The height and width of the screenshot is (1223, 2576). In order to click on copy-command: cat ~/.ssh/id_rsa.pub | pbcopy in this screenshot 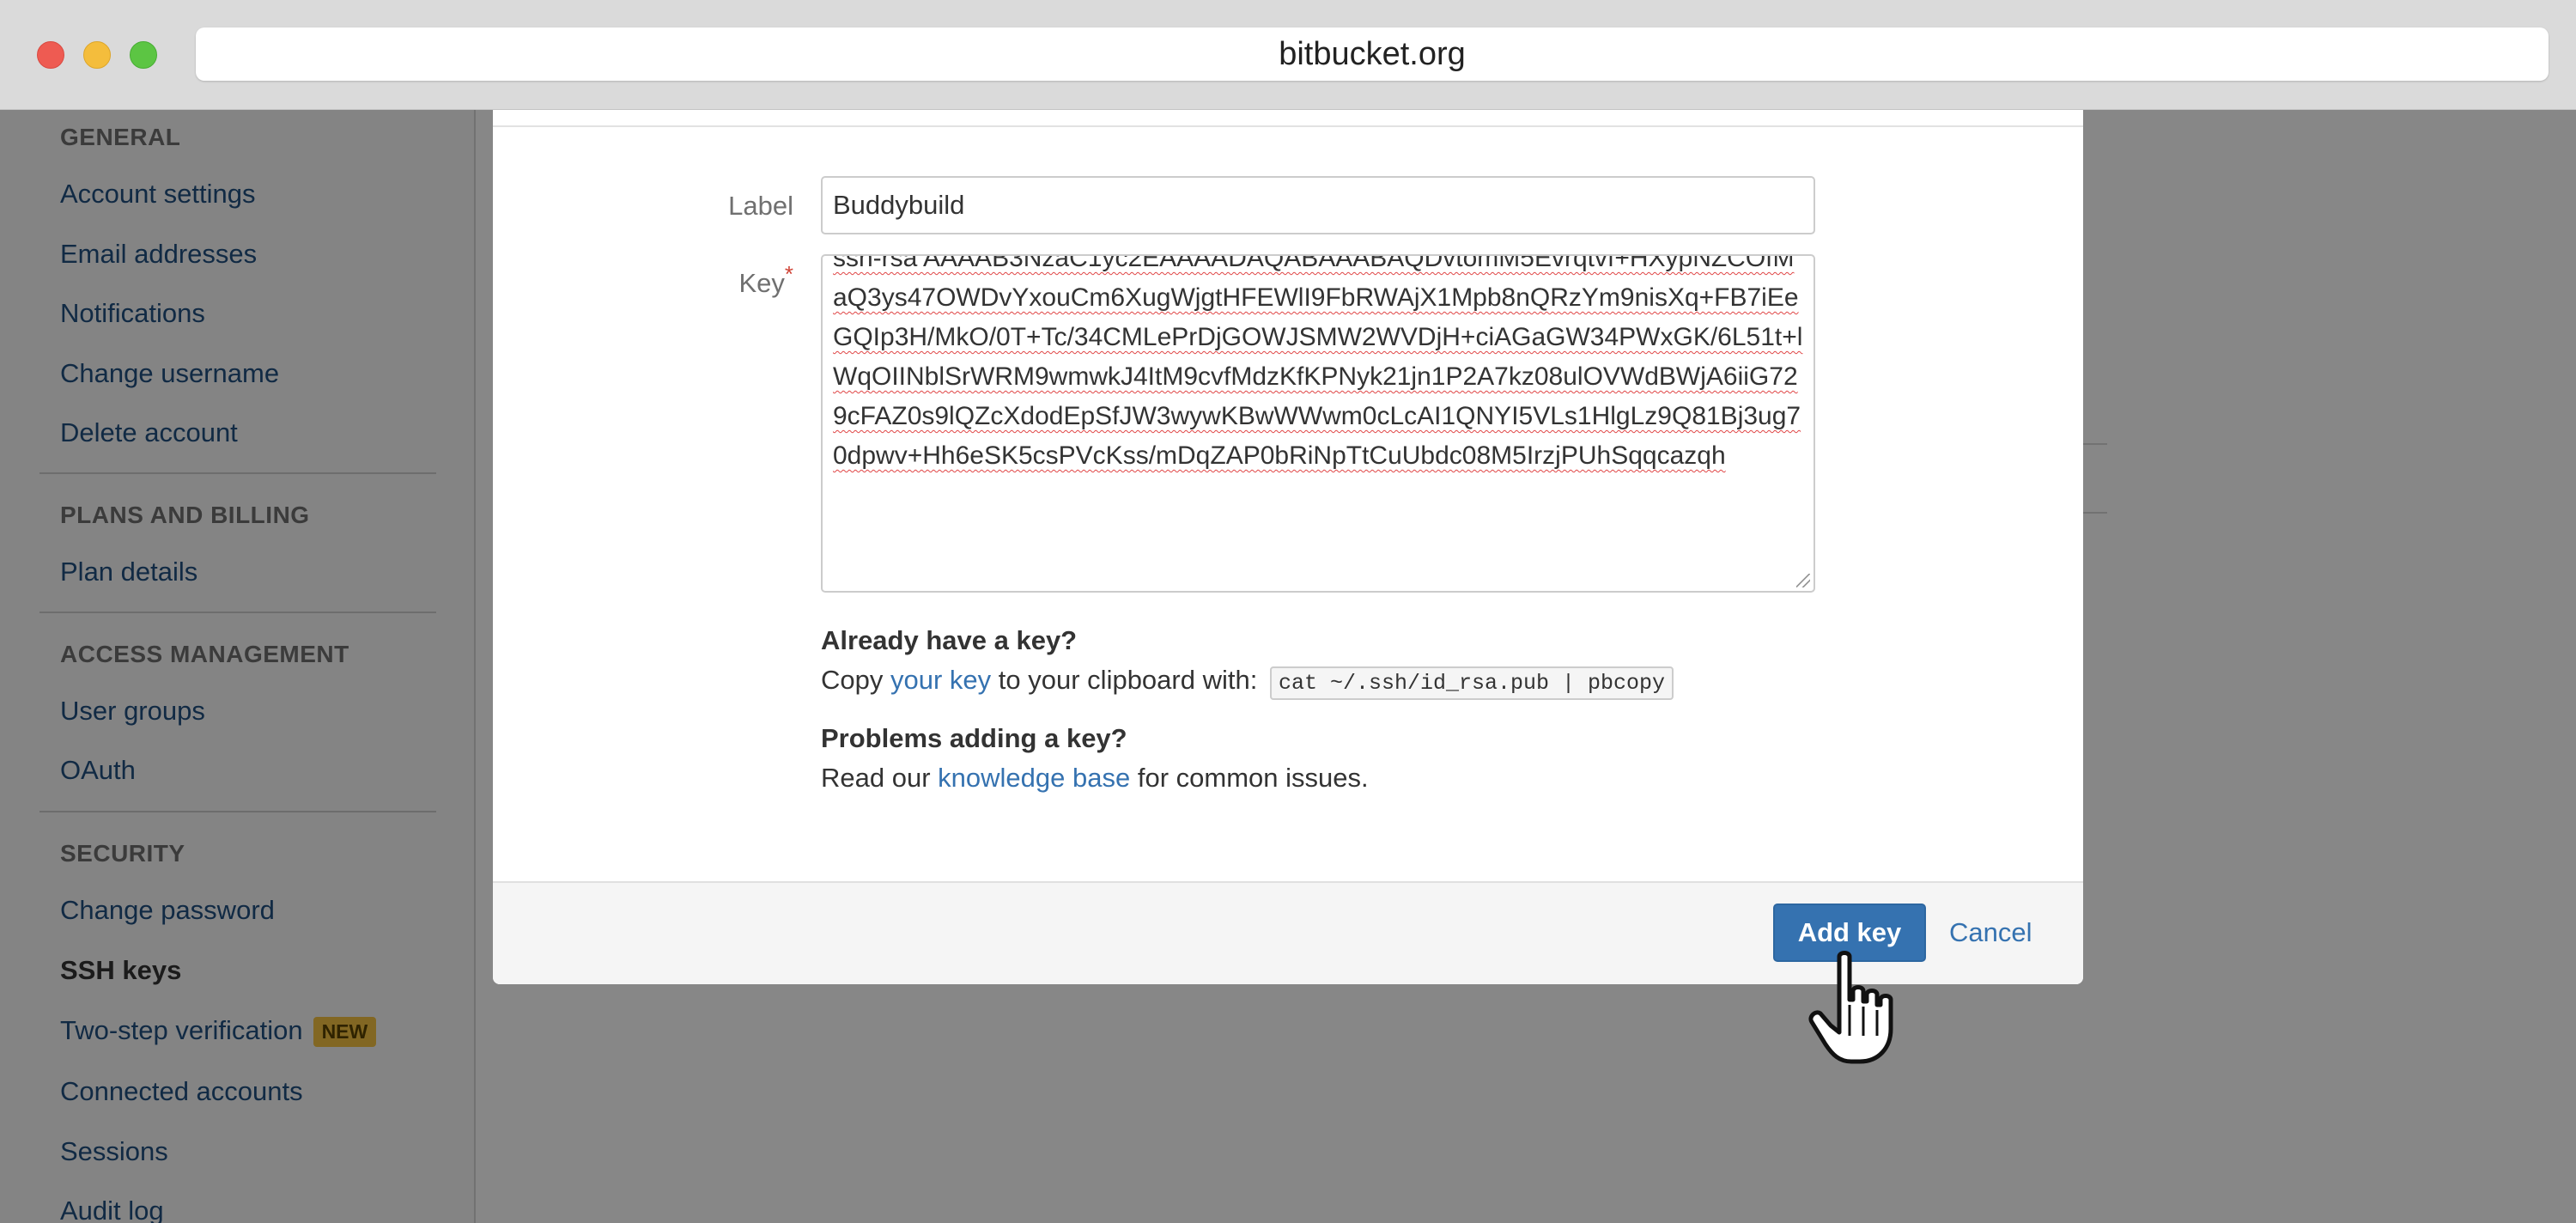, I will do `click(1471, 683)`.